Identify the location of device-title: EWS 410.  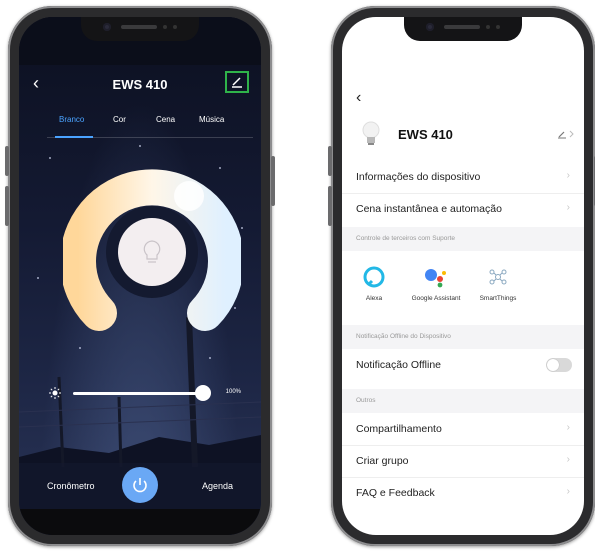
(425, 134).